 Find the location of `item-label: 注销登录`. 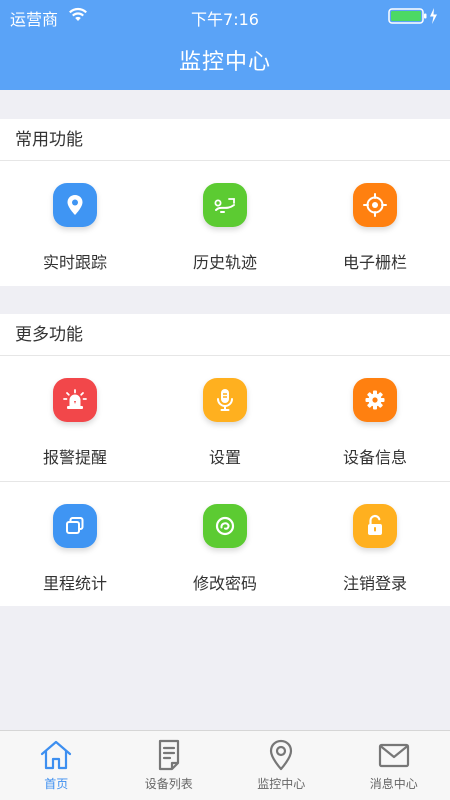

item-label: 注销登录 is located at coordinates (374, 583).